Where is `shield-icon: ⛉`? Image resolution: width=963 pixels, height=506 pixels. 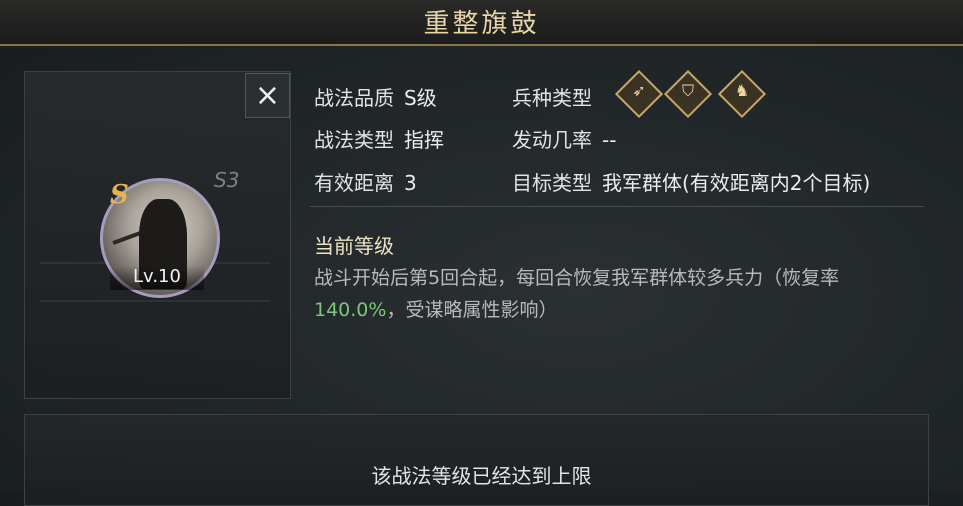
shield-icon: ⛉ is located at coordinates (688, 94).